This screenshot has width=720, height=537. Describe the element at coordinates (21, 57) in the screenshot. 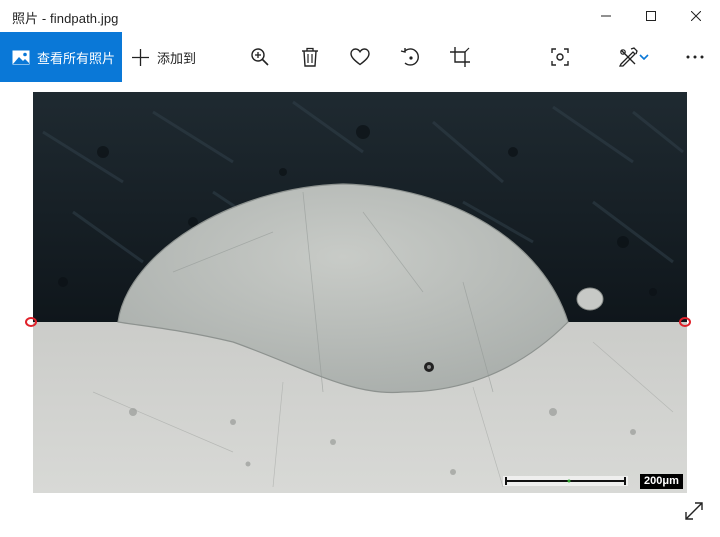

I see `image-icon` at that location.